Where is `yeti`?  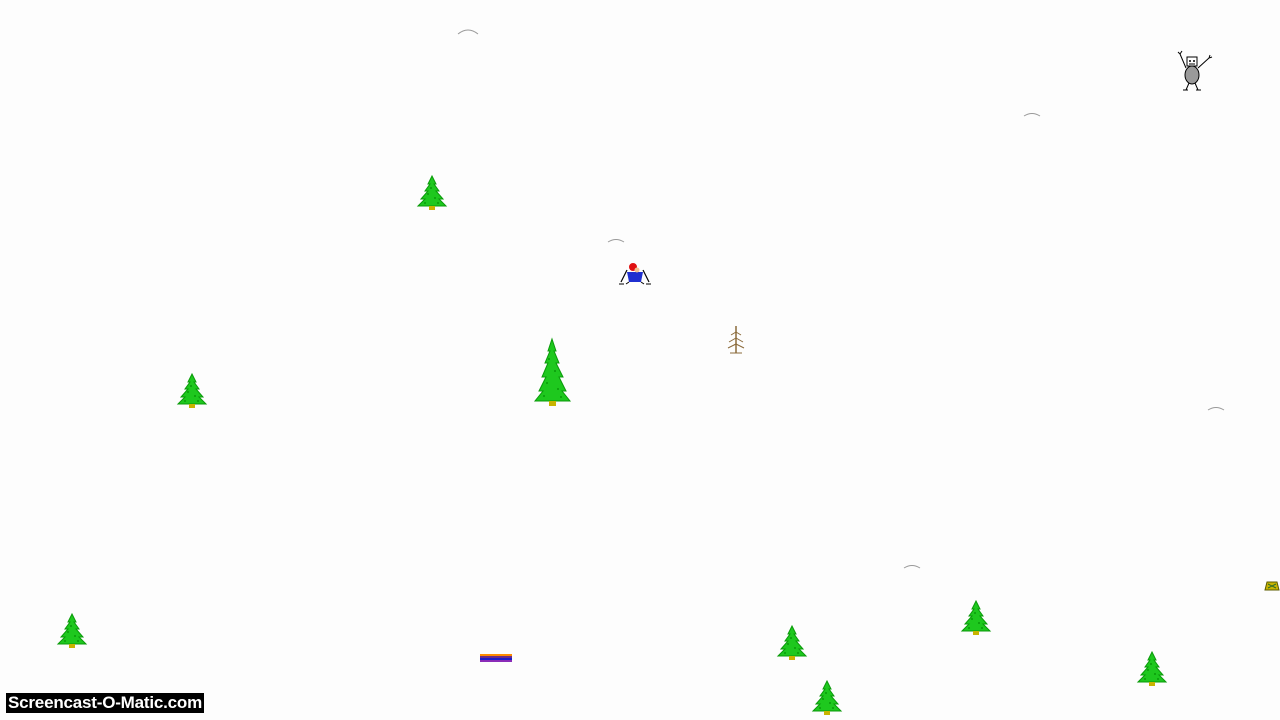
yeti is located at coordinates (1195, 70).